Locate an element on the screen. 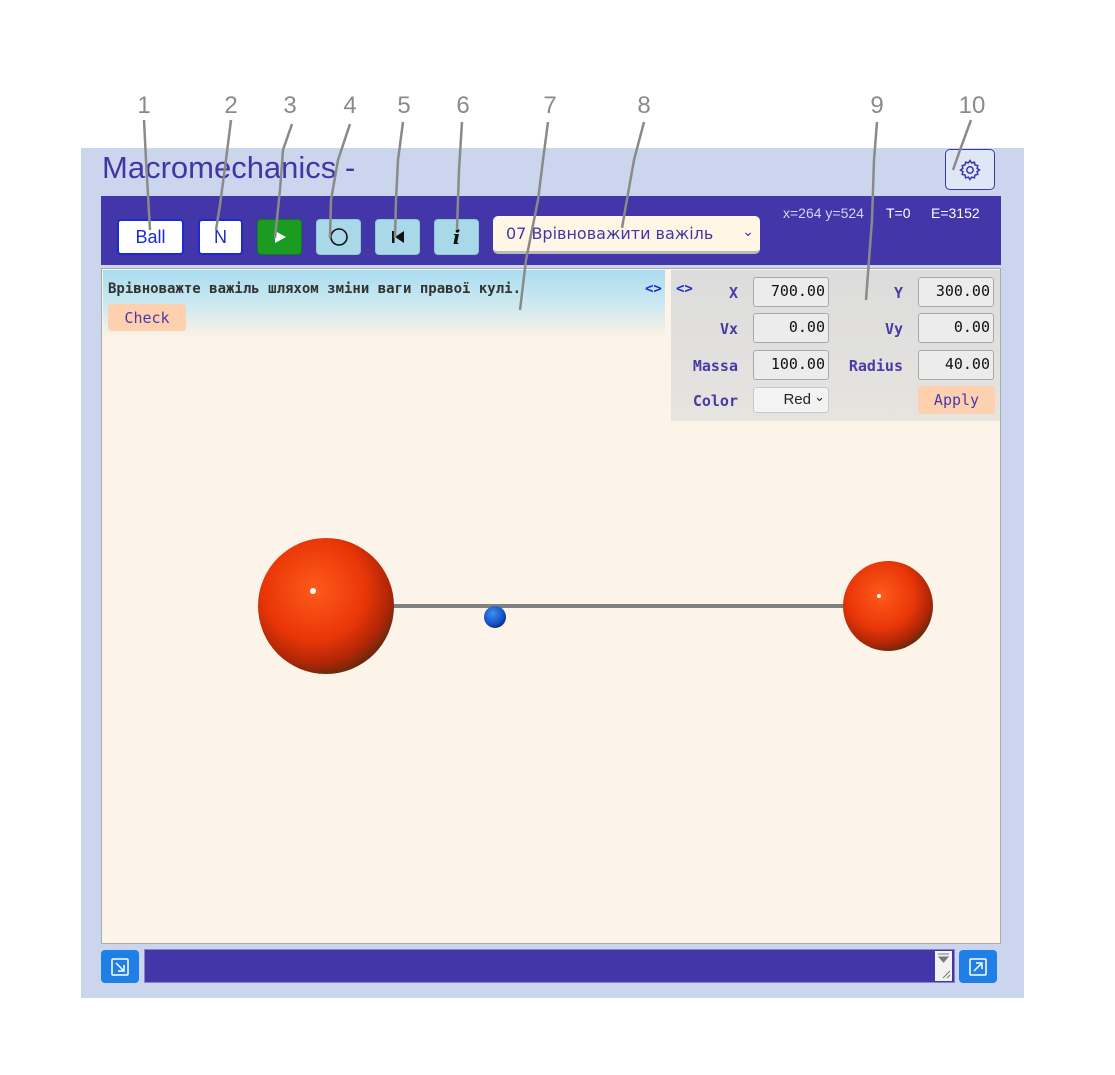  scene-select: 07 Врівноважити важіль ⌄ is located at coordinates (626, 235).